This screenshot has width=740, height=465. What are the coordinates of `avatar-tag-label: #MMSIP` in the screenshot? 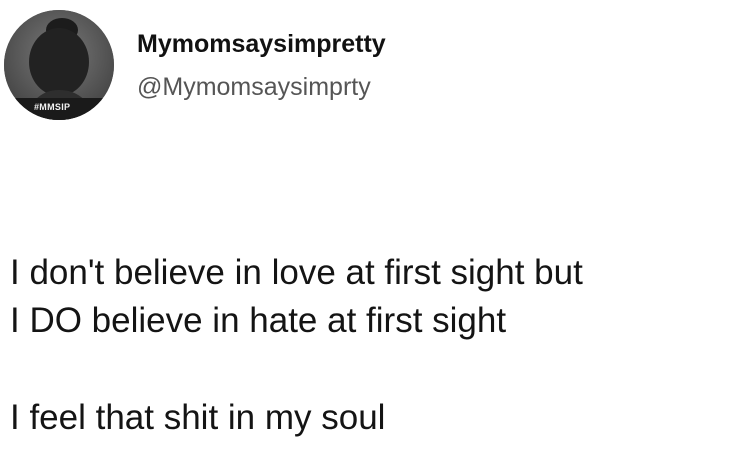 It's located at (52, 107).